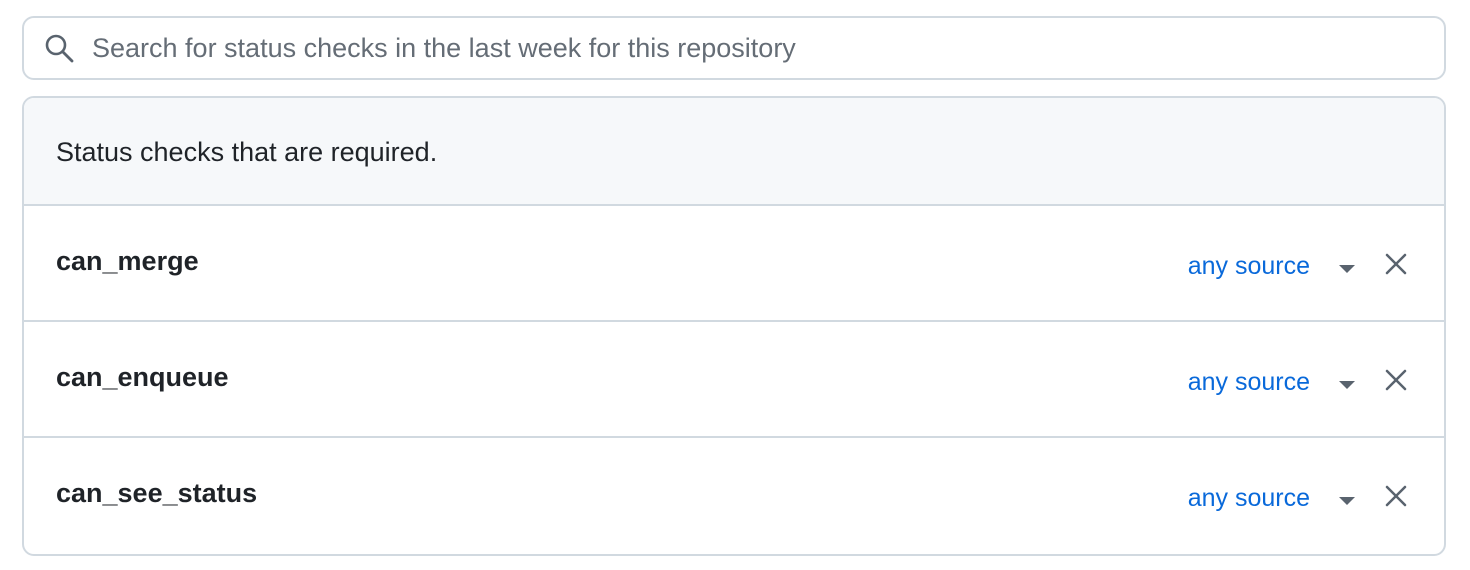 This screenshot has width=1470, height=570. Describe the element at coordinates (142, 377) in the screenshot. I see `status-check-name: can_enqueue` at that location.